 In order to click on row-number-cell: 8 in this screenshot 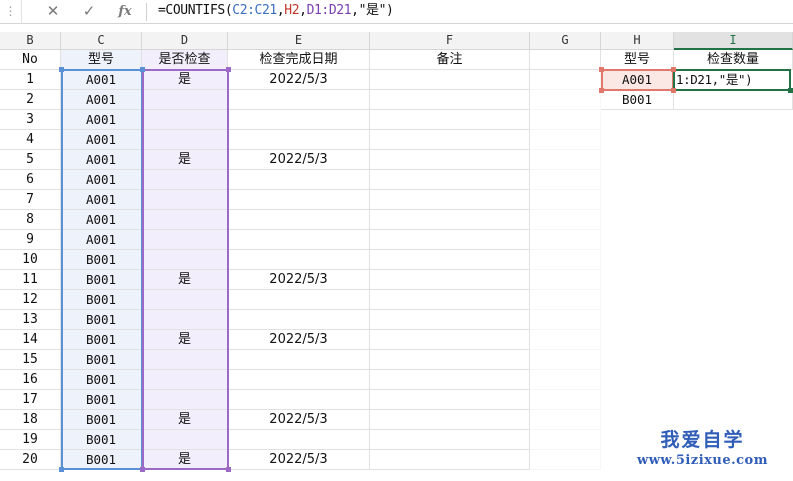, I will do `click(30, 220)`.